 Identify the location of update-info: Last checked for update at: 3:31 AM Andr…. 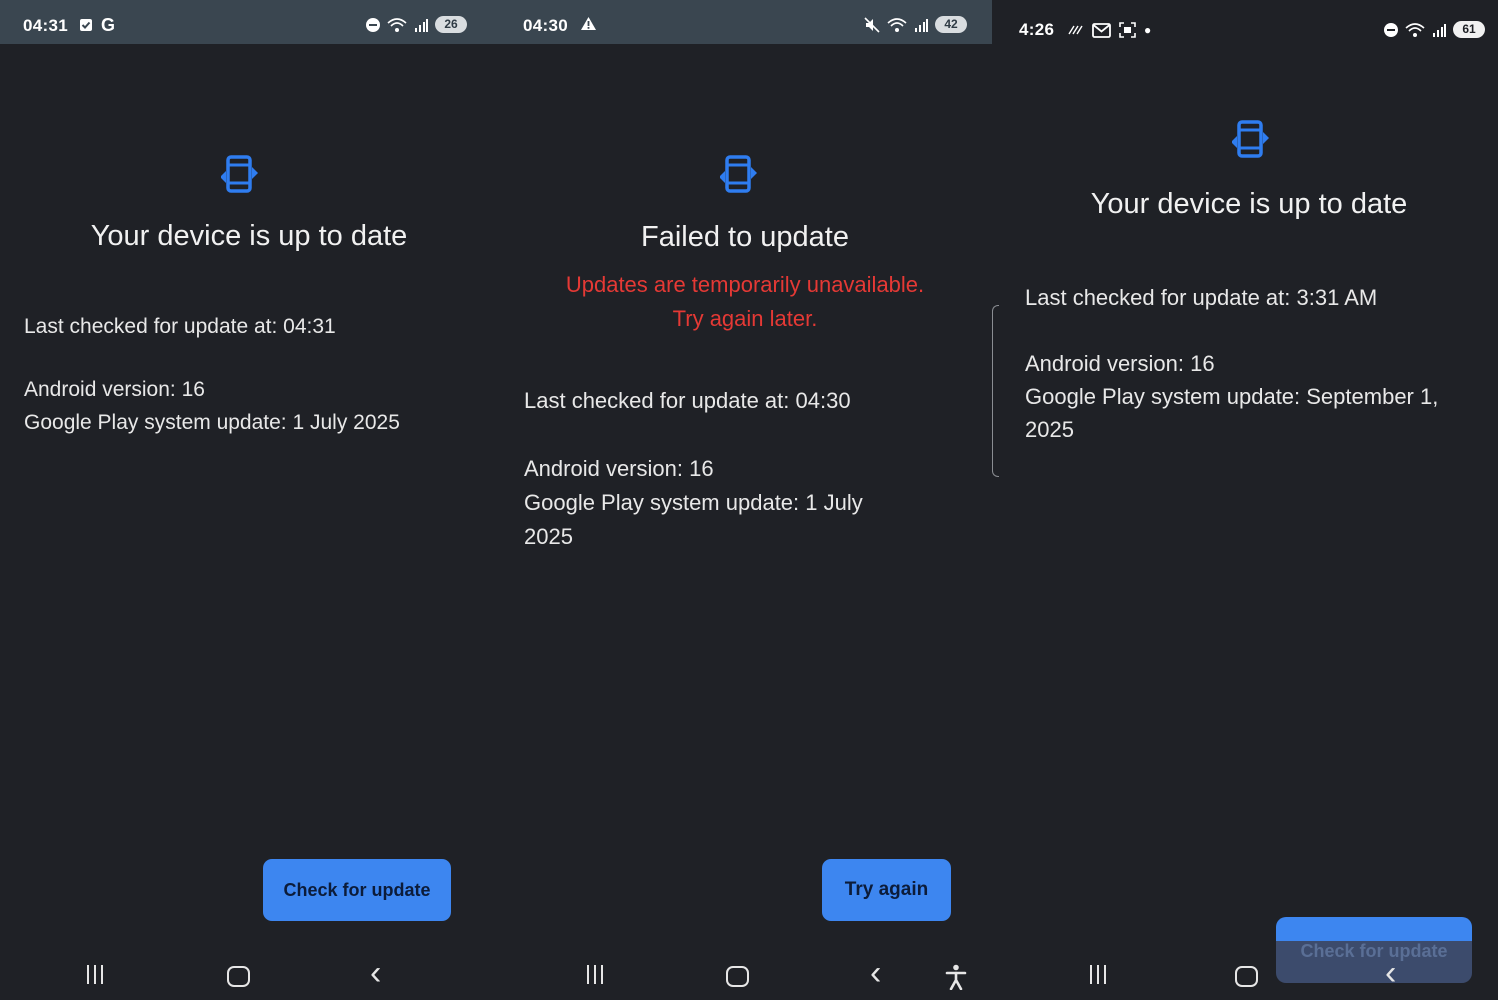
(1231, 363).